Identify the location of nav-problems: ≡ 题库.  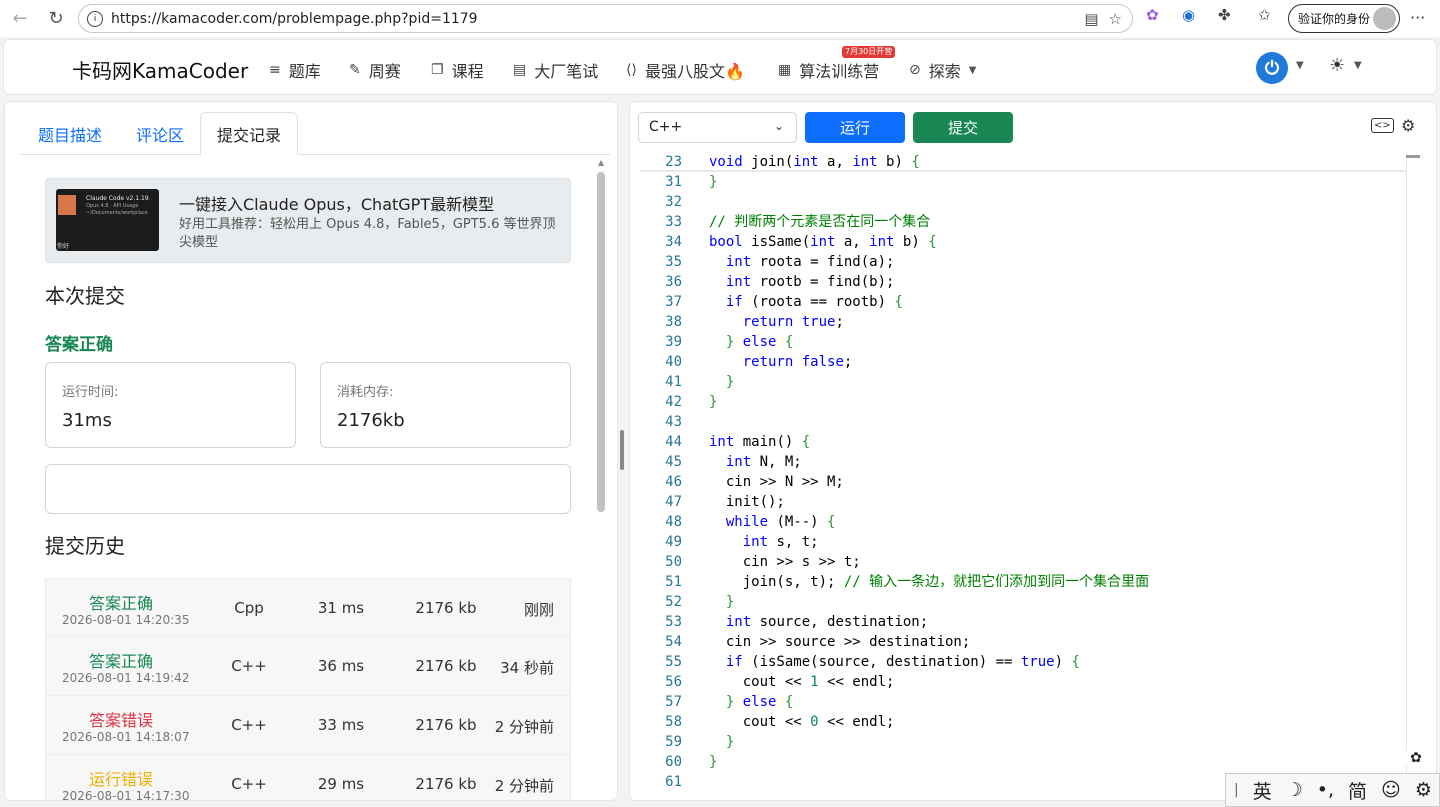
(295, 70).